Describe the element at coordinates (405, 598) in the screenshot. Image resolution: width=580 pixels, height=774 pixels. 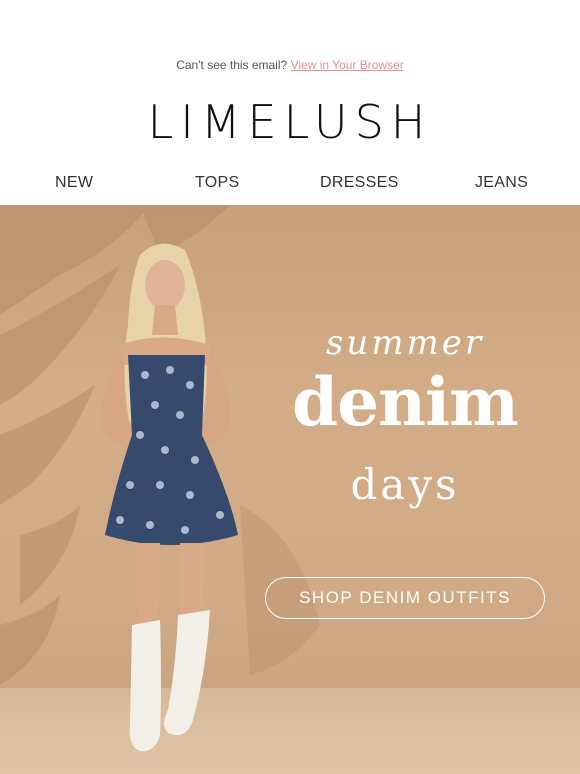
I see `shop-denim-outfits-button: SHOP DENIM OUTFITS` at that location.